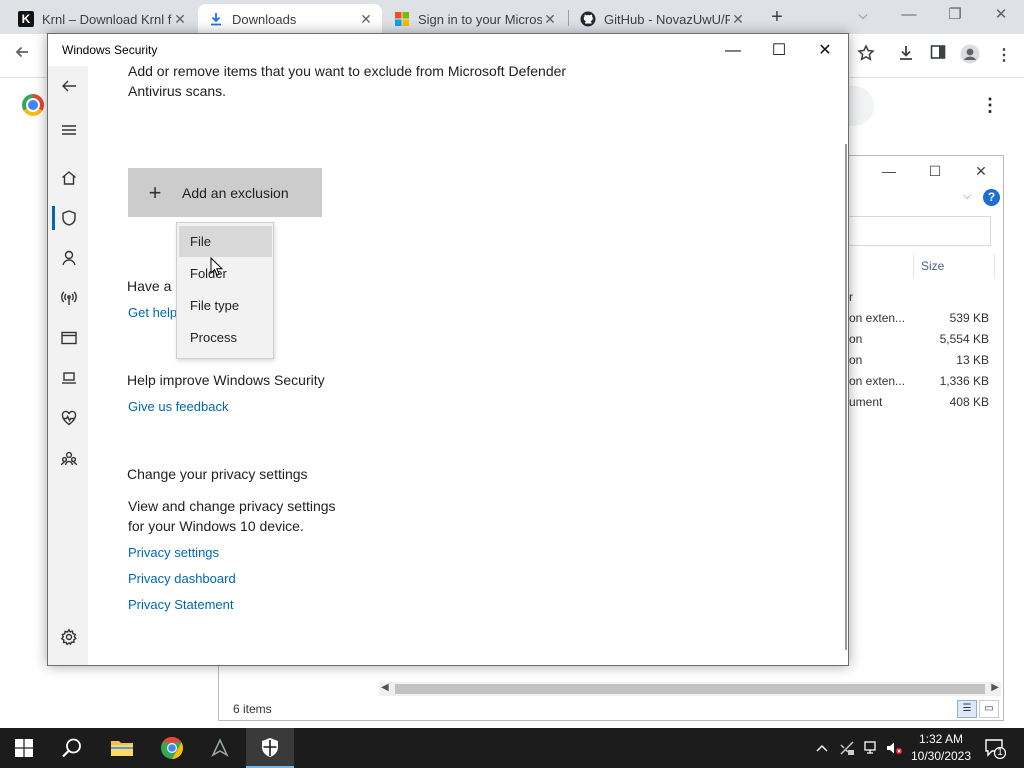 The image size is (1024, 768). What do you see at coordinates (385, 687) in the screenshot?
I see `scroll-left-icon: ◀` at bounding box center [385, 687].